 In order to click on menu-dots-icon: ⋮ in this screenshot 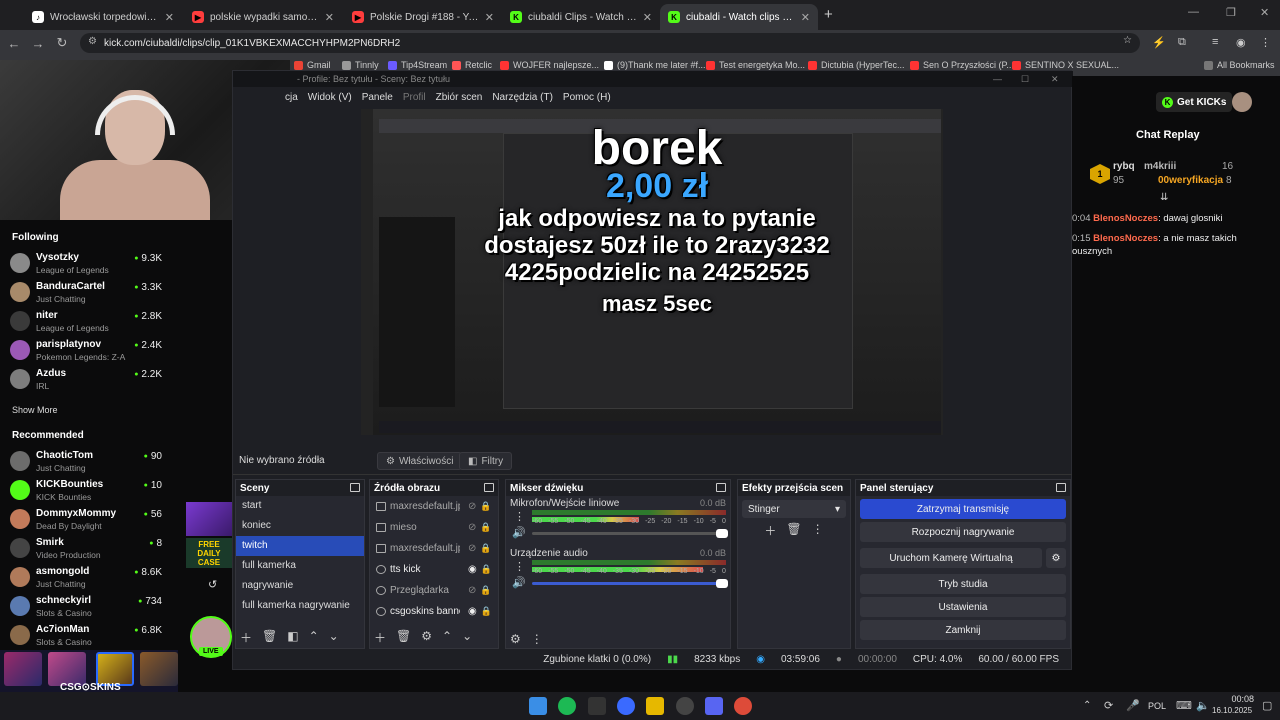, I will do `click(537, 639)`.